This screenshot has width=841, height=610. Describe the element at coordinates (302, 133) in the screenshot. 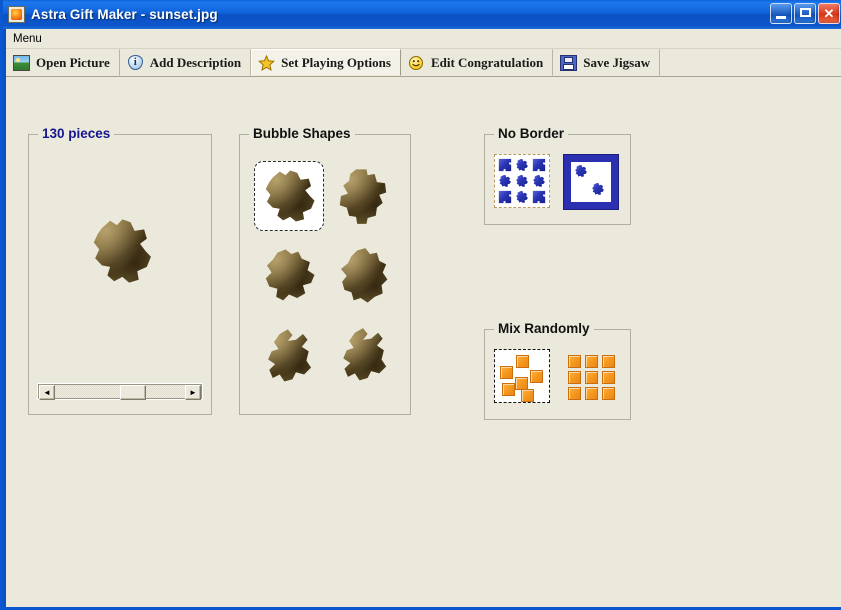

I see `shapes-panel-legend: Bubble Shapes` at that location.